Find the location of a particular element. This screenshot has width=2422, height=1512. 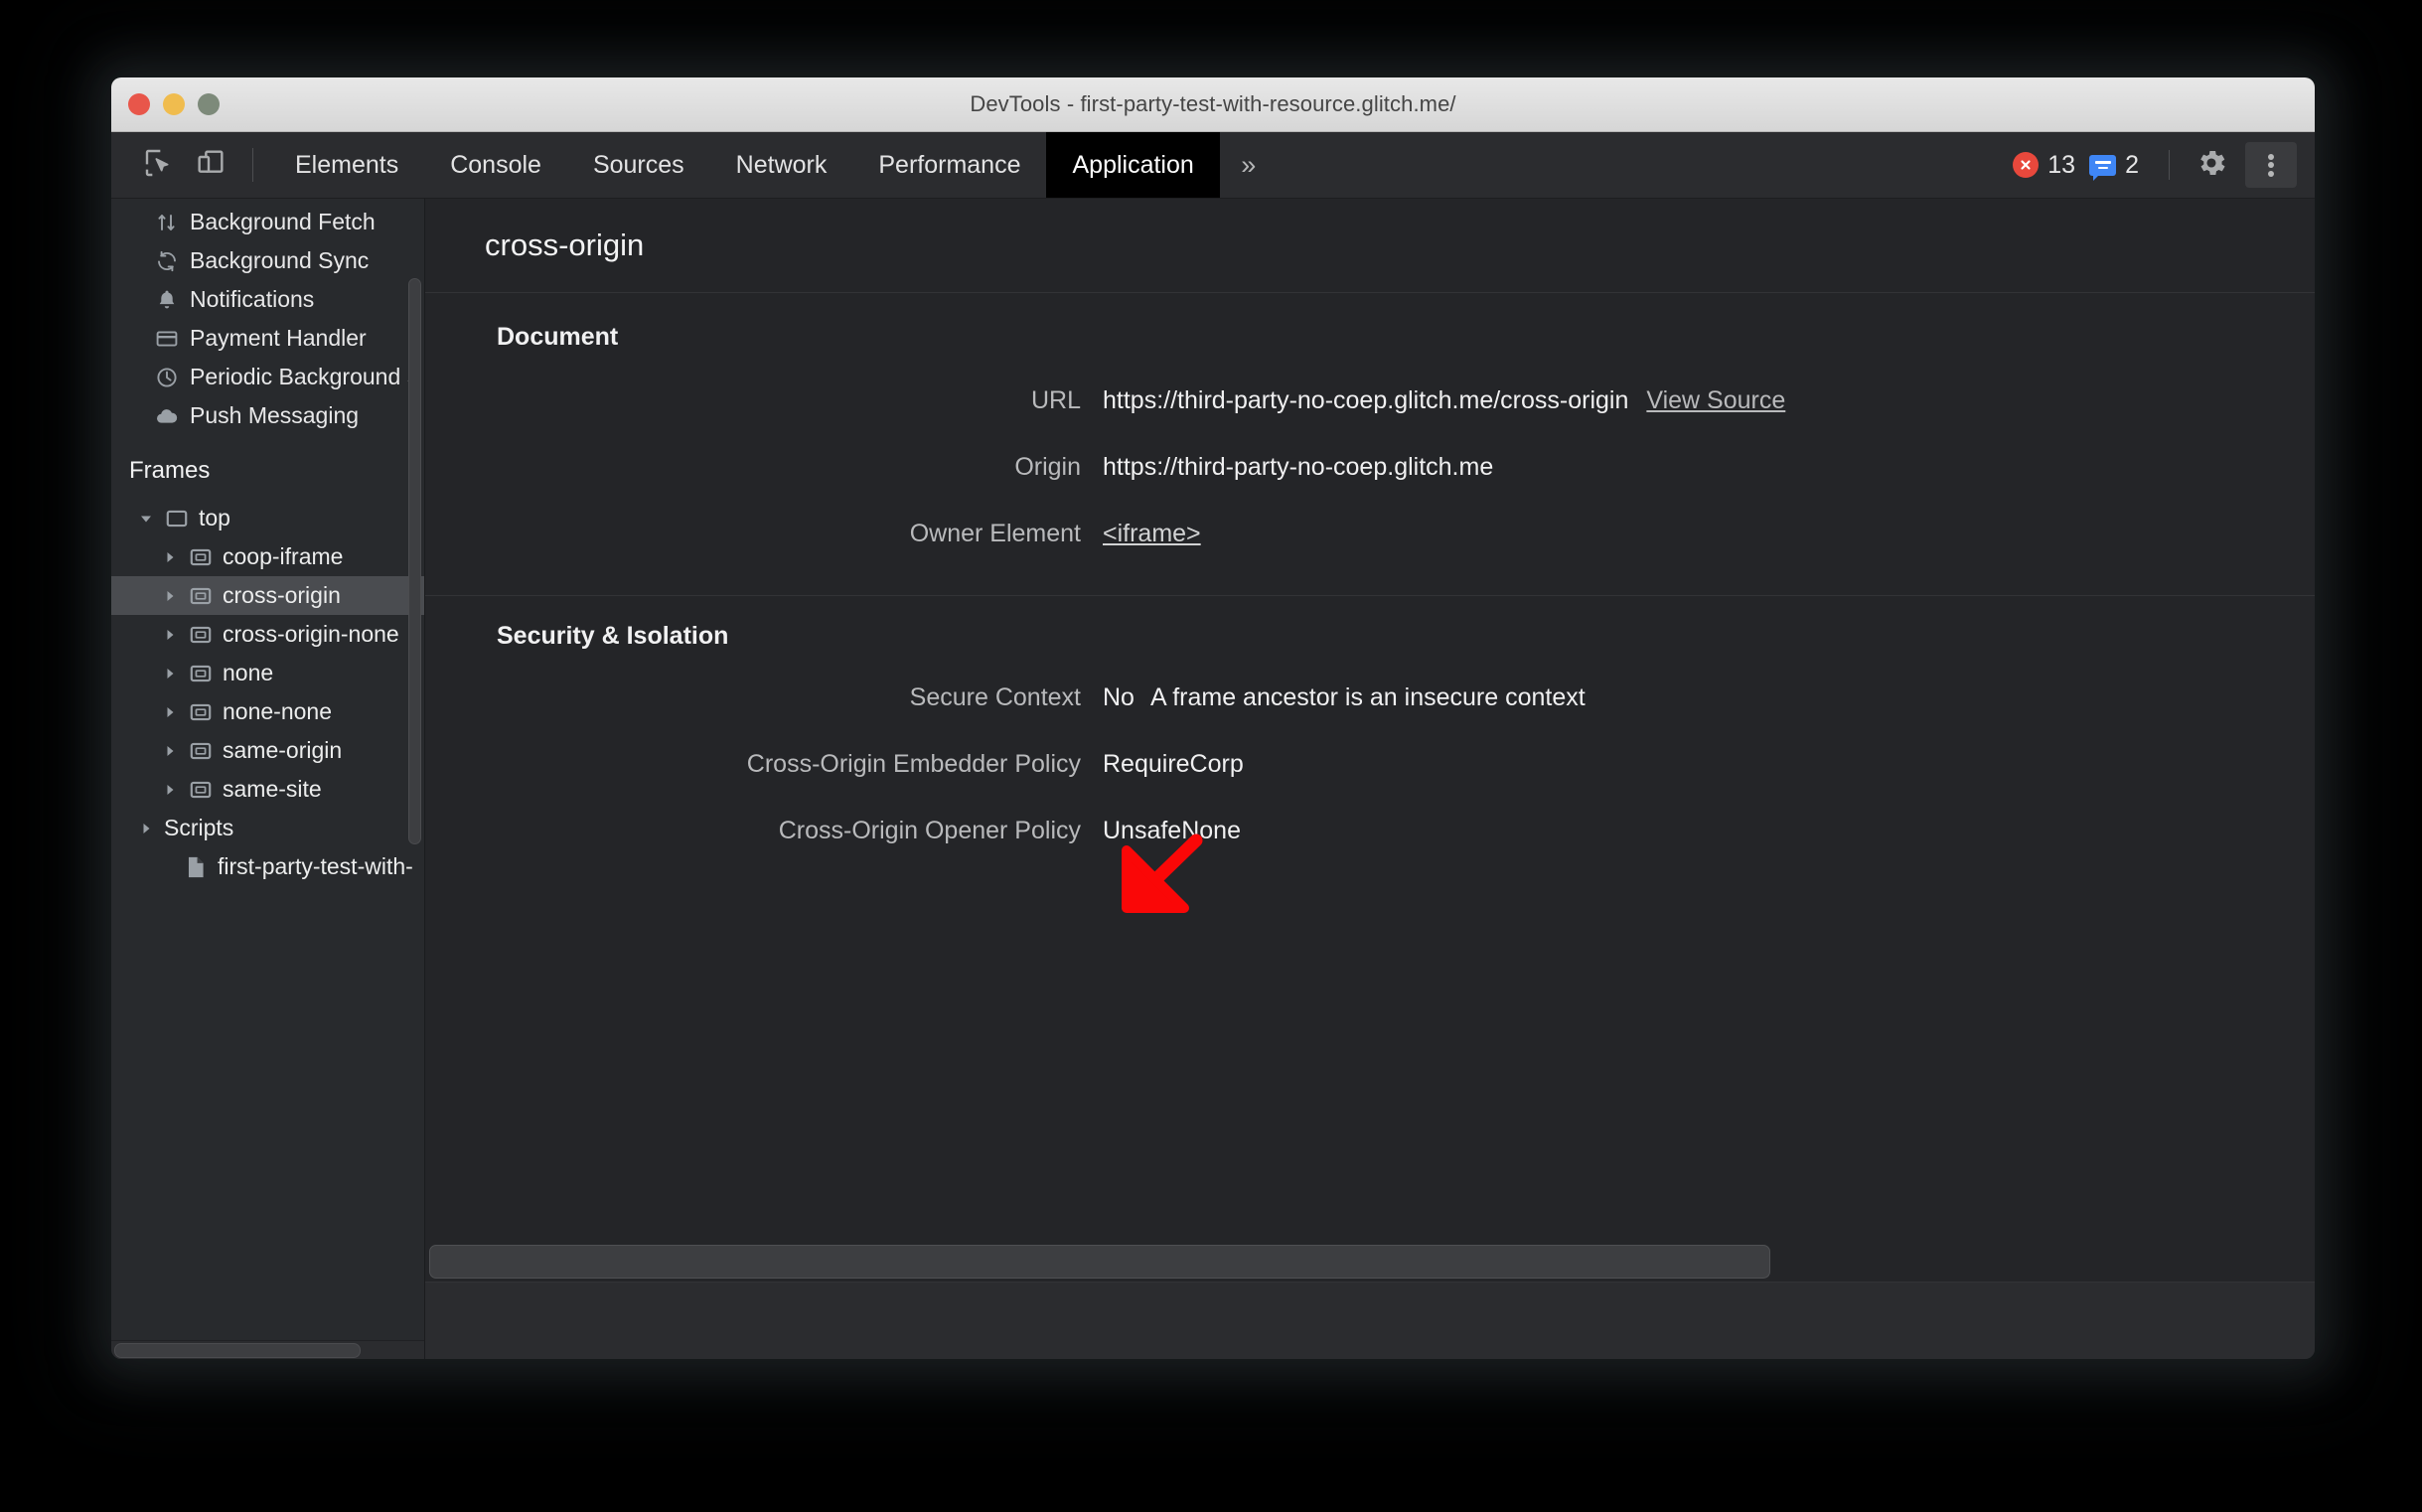

field-label: Owner Element is located at coordinates (995, 533).